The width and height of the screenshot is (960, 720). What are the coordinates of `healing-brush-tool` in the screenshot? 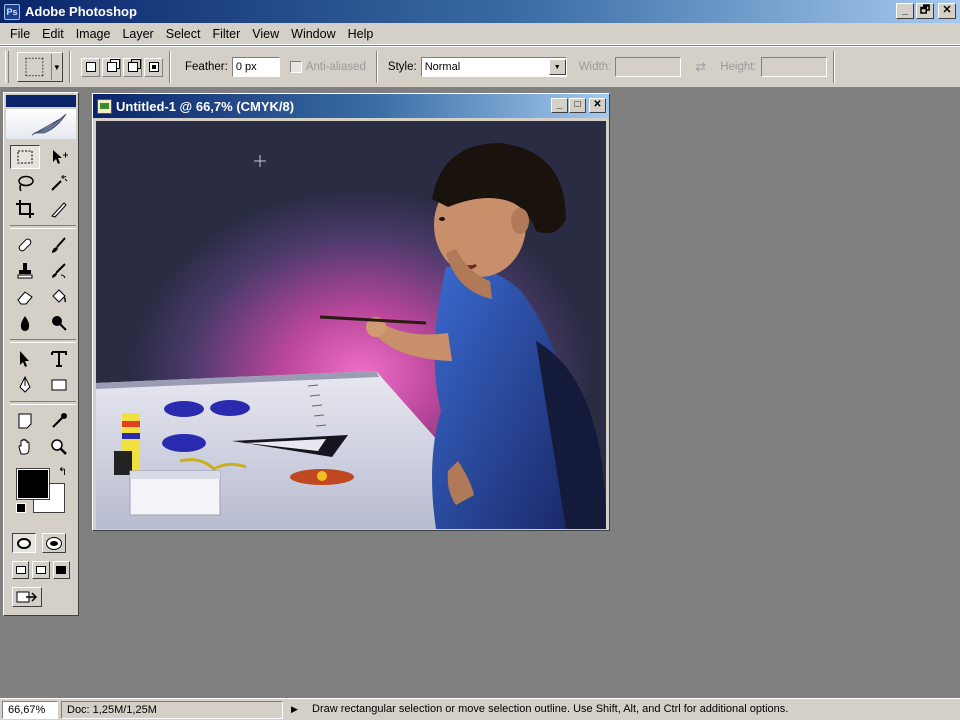 It's located at (25, 245).